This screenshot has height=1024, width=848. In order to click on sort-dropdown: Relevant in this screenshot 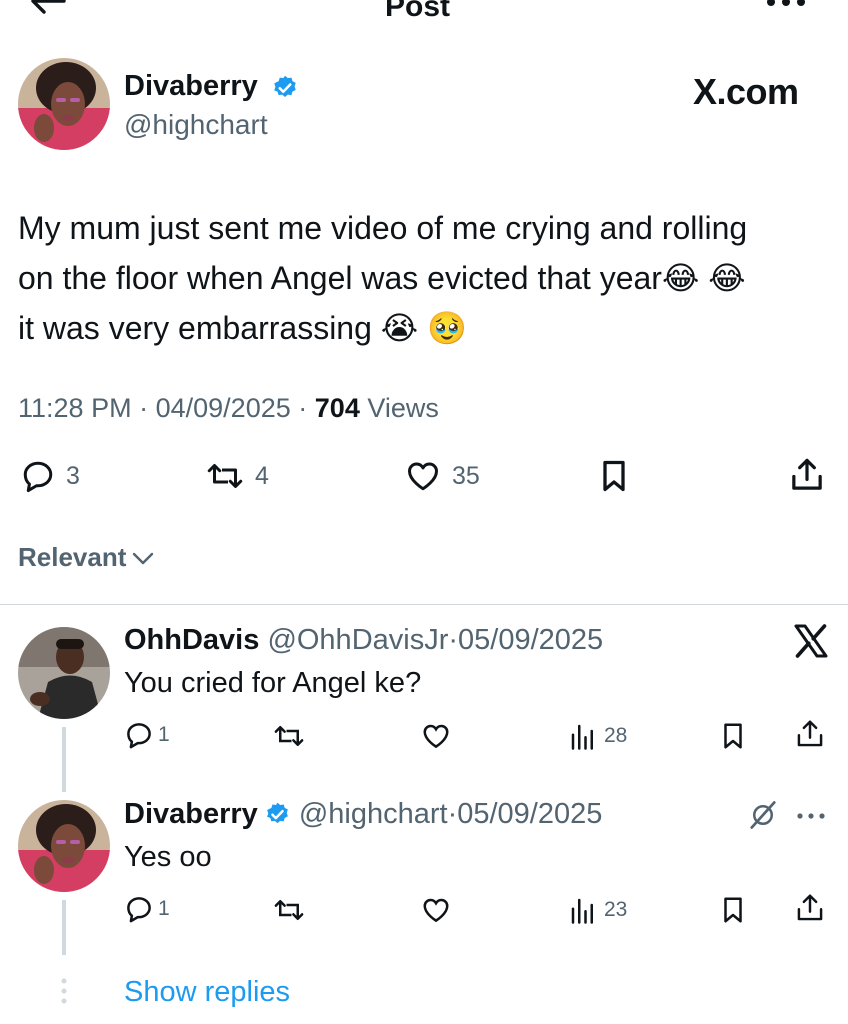, I will do `click(87, 557)`.